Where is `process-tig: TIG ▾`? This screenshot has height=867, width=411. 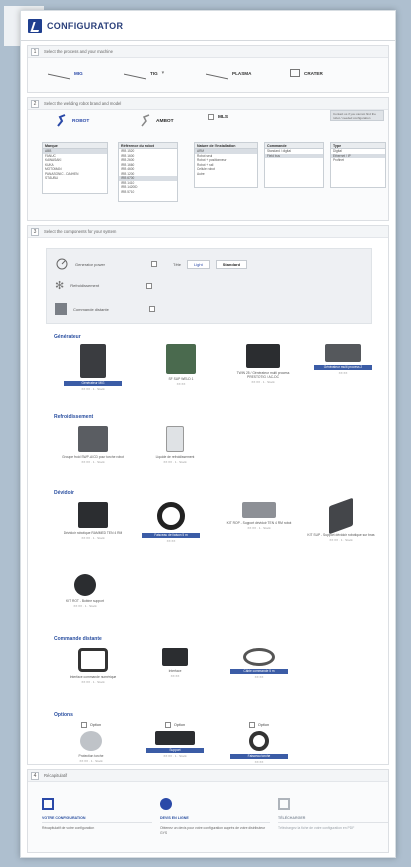 process-tig: TIG ▾ is located at coordinates (144, 73).